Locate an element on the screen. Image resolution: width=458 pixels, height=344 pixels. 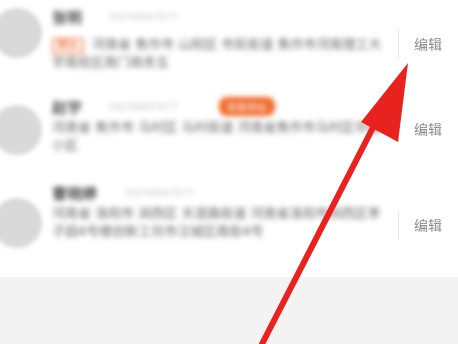
contact-address: 河南省 焦作市 马村区 马村街道 河南省焦作市马村区华隆小区 is located at coordinates (216, 137).